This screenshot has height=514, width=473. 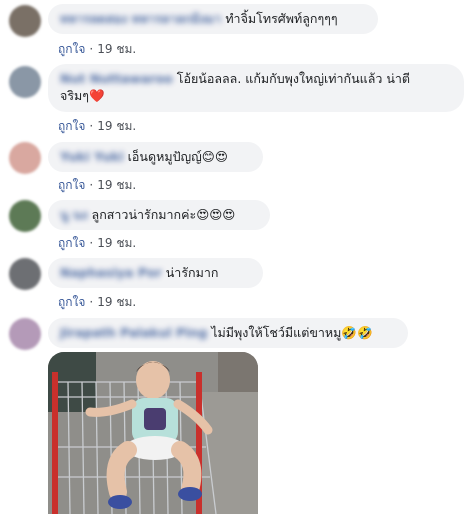 What do you see at coordinates (292, 332) in the screenshot?
I see `comment-text: ไม่มีพุงให้โชว์มีแต่ขาหมู🤣🤣` at bounding box center [292, 332].